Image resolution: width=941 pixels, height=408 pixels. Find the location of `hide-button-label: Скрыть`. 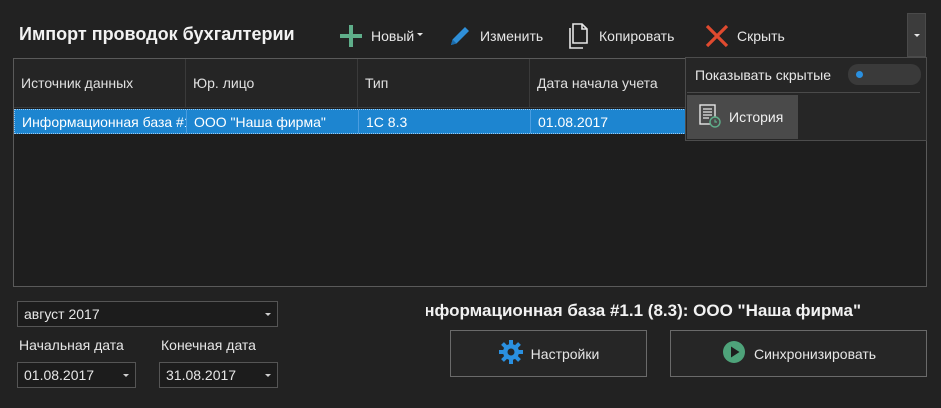

hide-button-label: Скрыть is located at coordinates (761, 36).